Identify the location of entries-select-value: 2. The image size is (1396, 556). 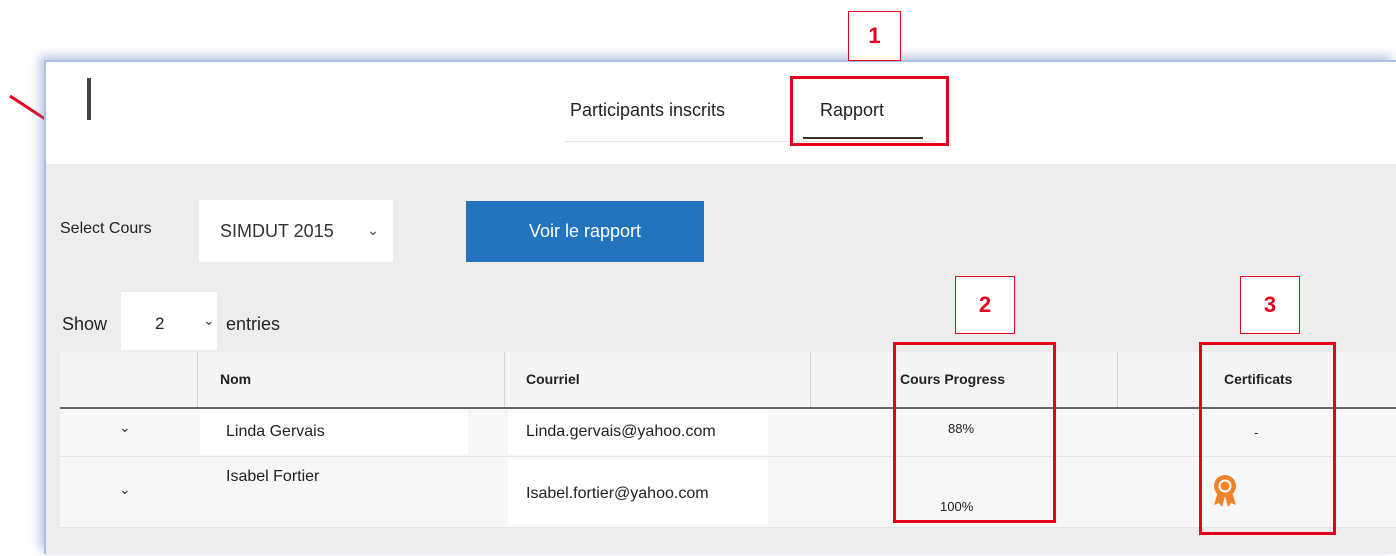
(160, 323).